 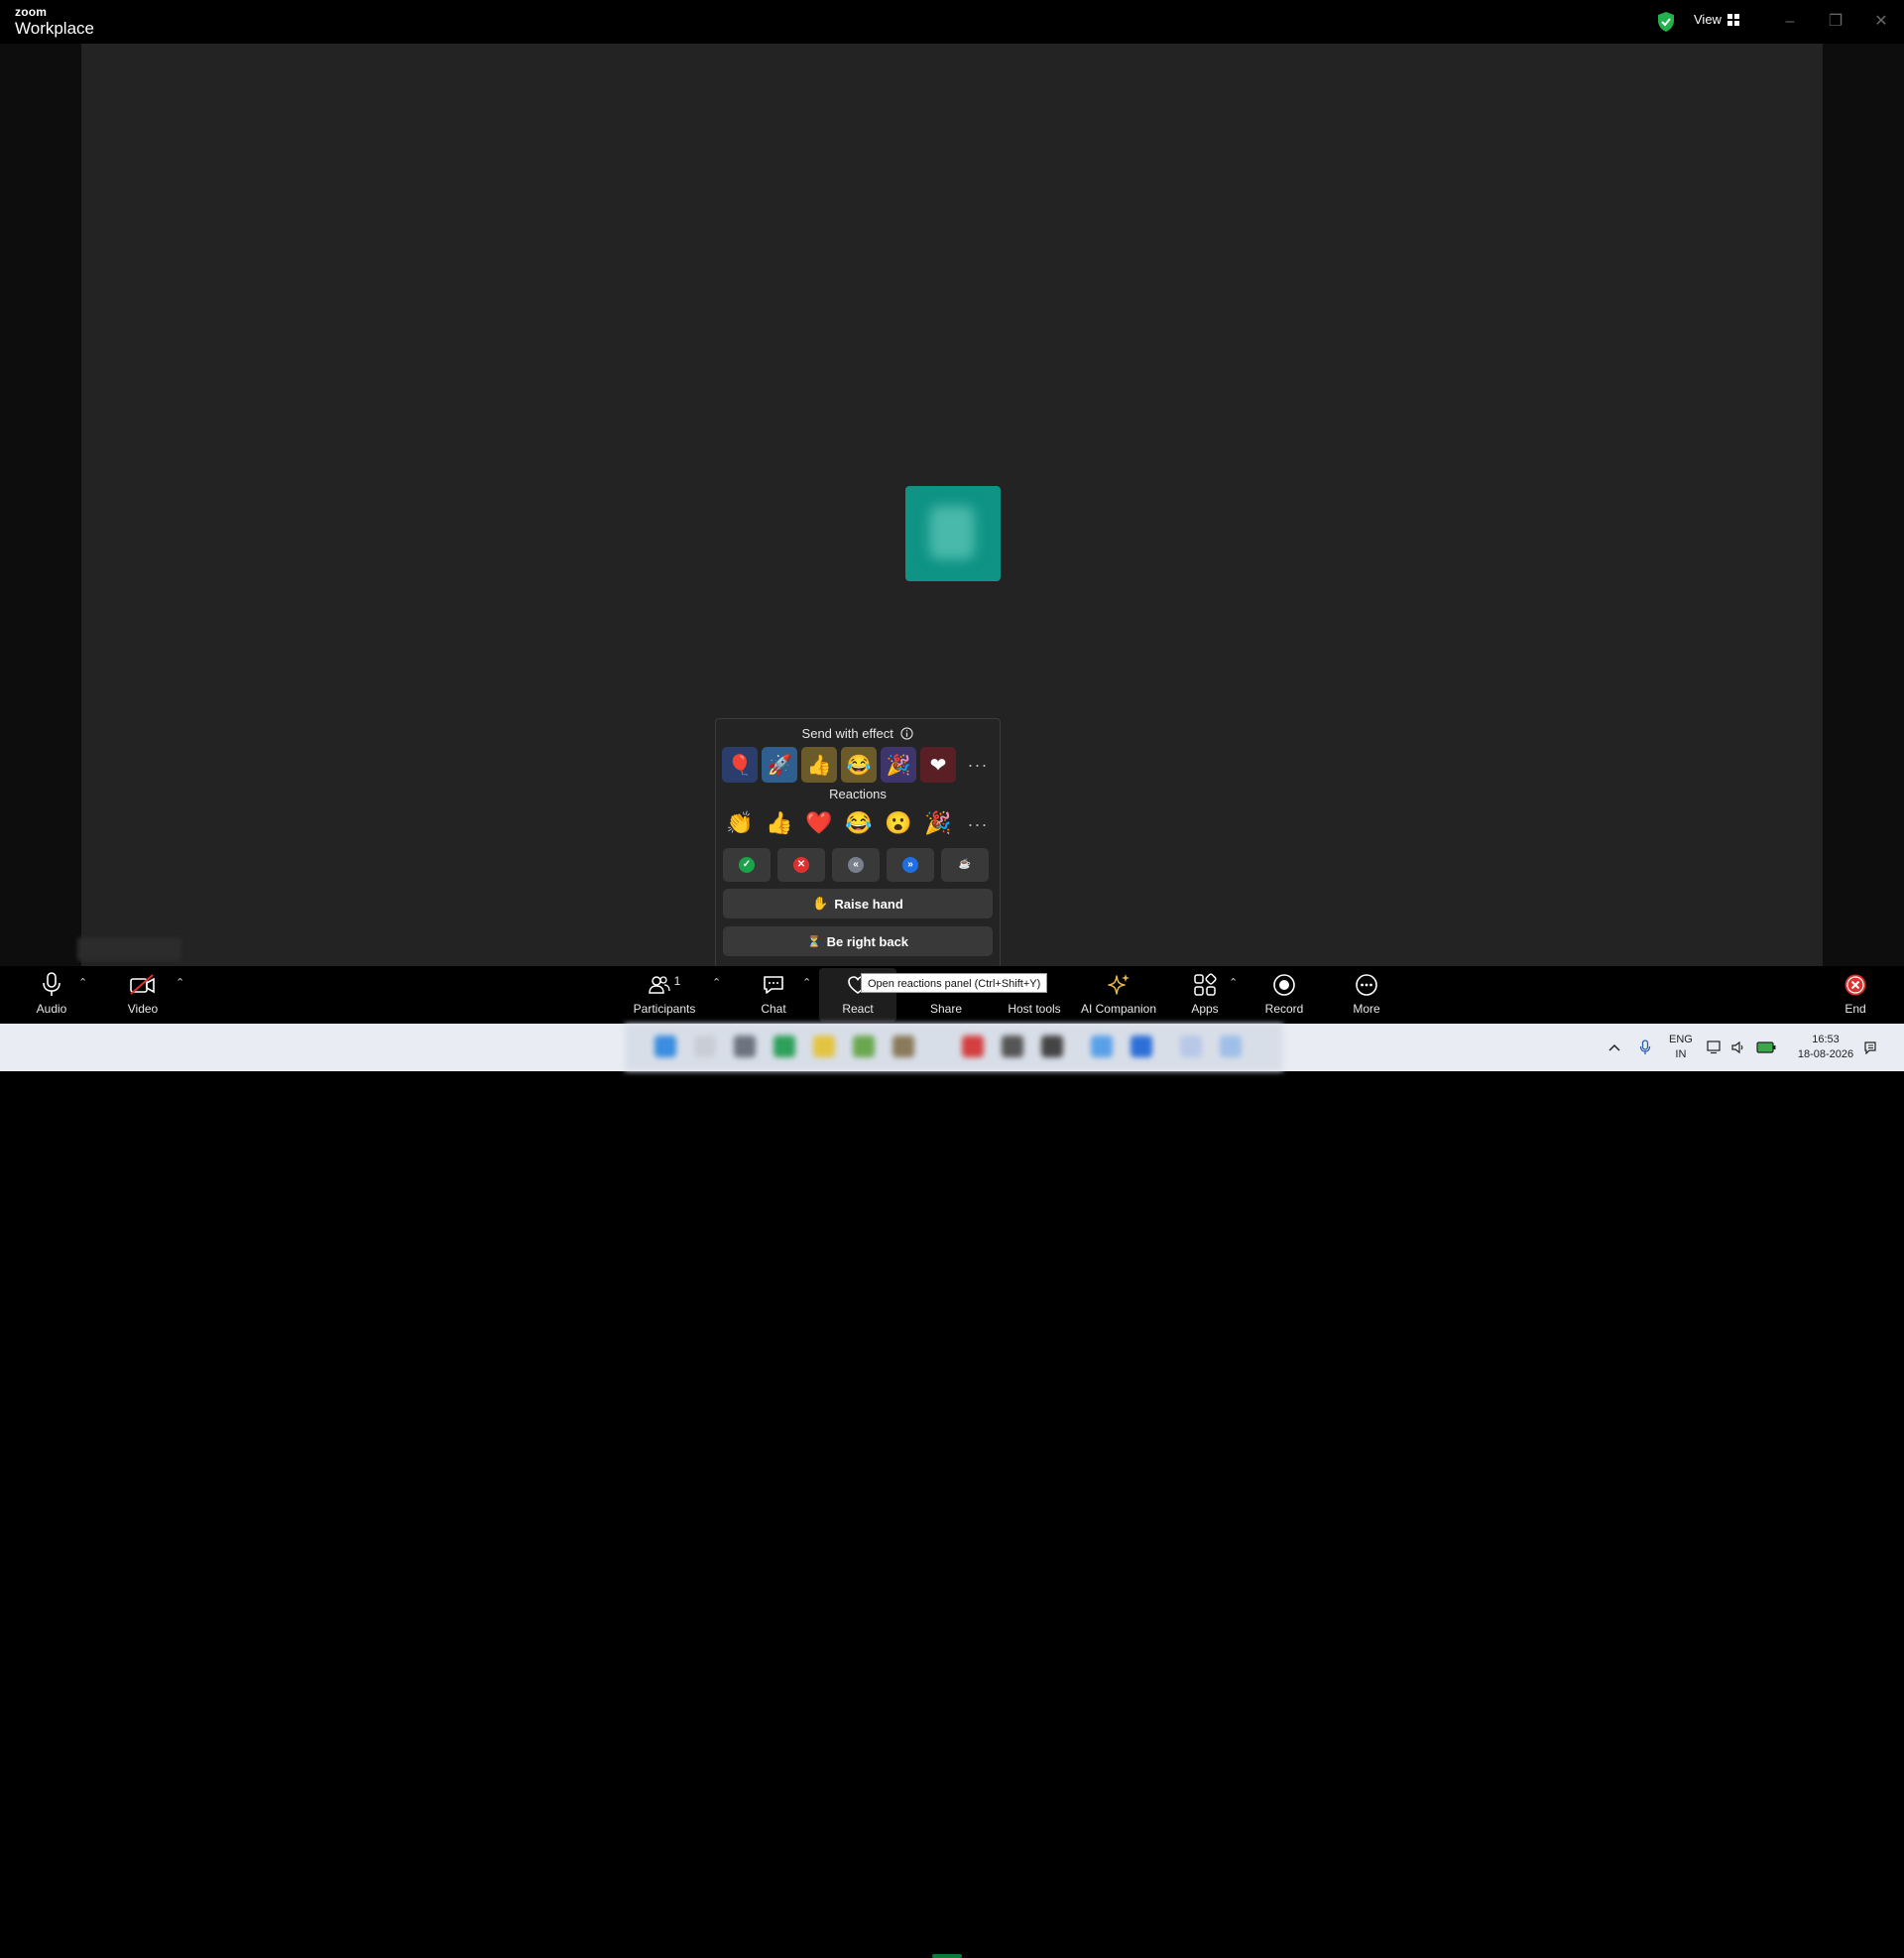 I want to click on tears-of-joy-icon: 😂, so click(x=859, y=823).